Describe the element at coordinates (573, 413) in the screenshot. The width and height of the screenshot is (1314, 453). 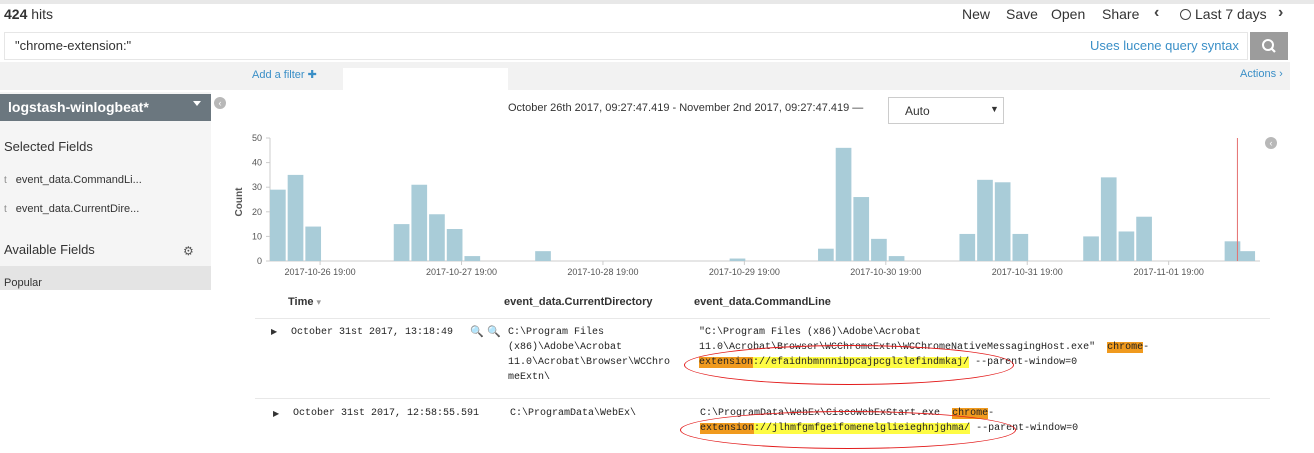
I see `row-current-directory: C:\ProgramData\WebEx\` at that location.